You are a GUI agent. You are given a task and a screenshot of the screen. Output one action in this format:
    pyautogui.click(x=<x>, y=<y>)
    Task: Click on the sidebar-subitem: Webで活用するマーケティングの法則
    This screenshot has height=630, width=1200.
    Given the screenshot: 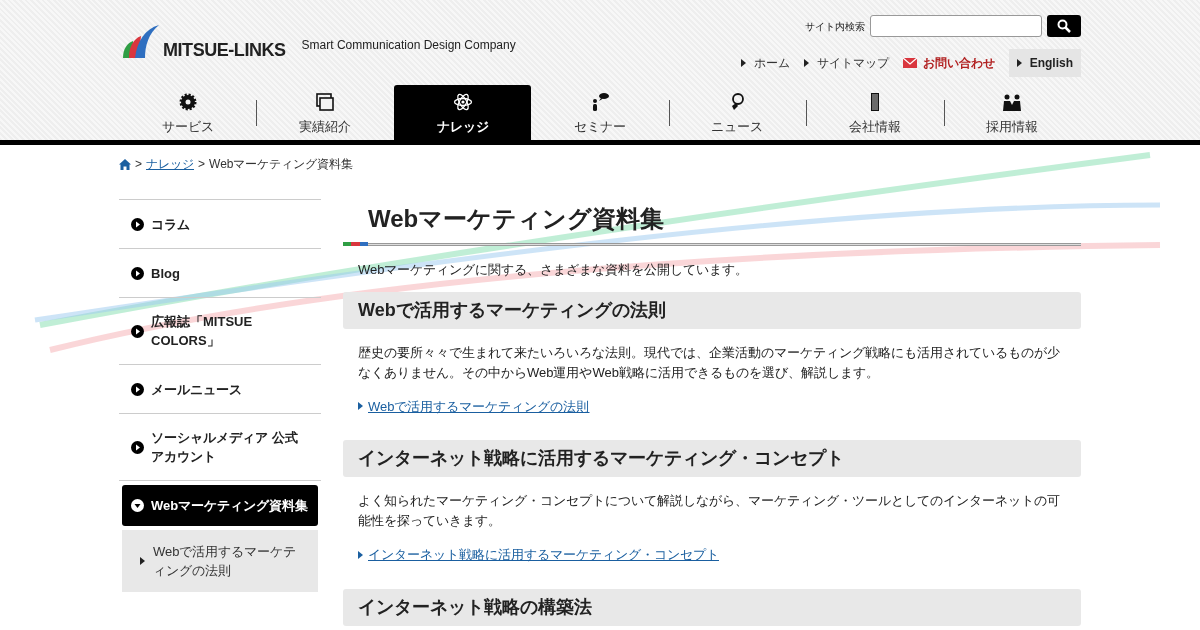 What is the action you would take?
    pyautogui.click(x=220, y=561)
    